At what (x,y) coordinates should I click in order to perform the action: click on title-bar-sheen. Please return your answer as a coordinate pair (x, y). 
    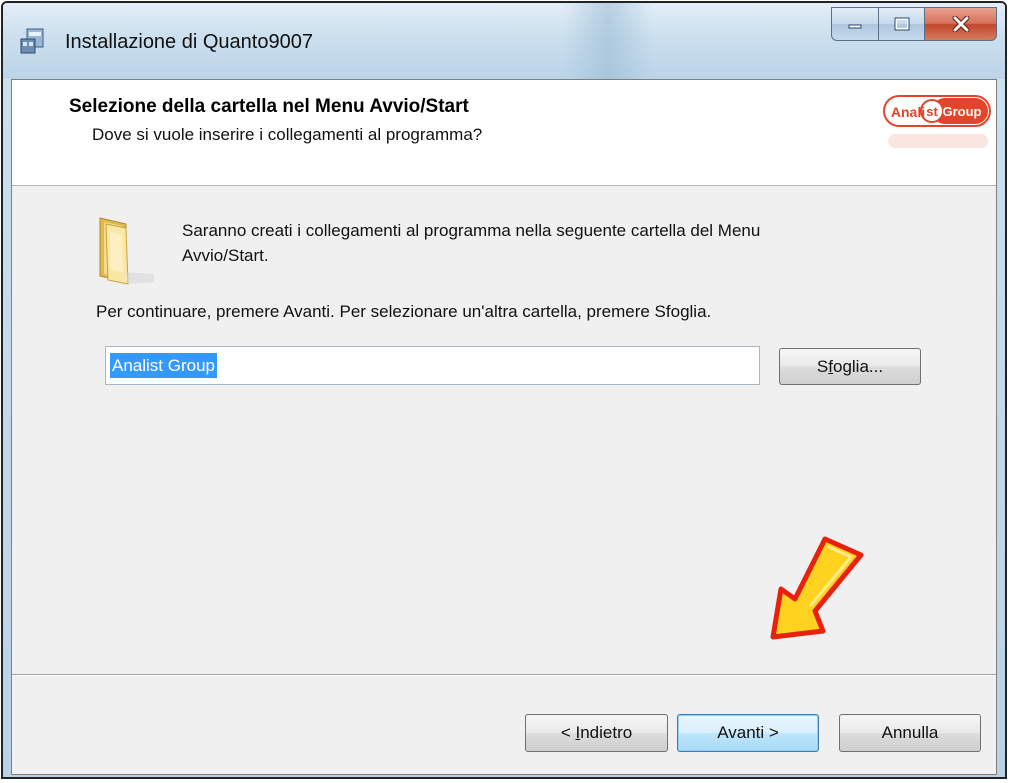
    Looking at the image, I should click on (608, 41).